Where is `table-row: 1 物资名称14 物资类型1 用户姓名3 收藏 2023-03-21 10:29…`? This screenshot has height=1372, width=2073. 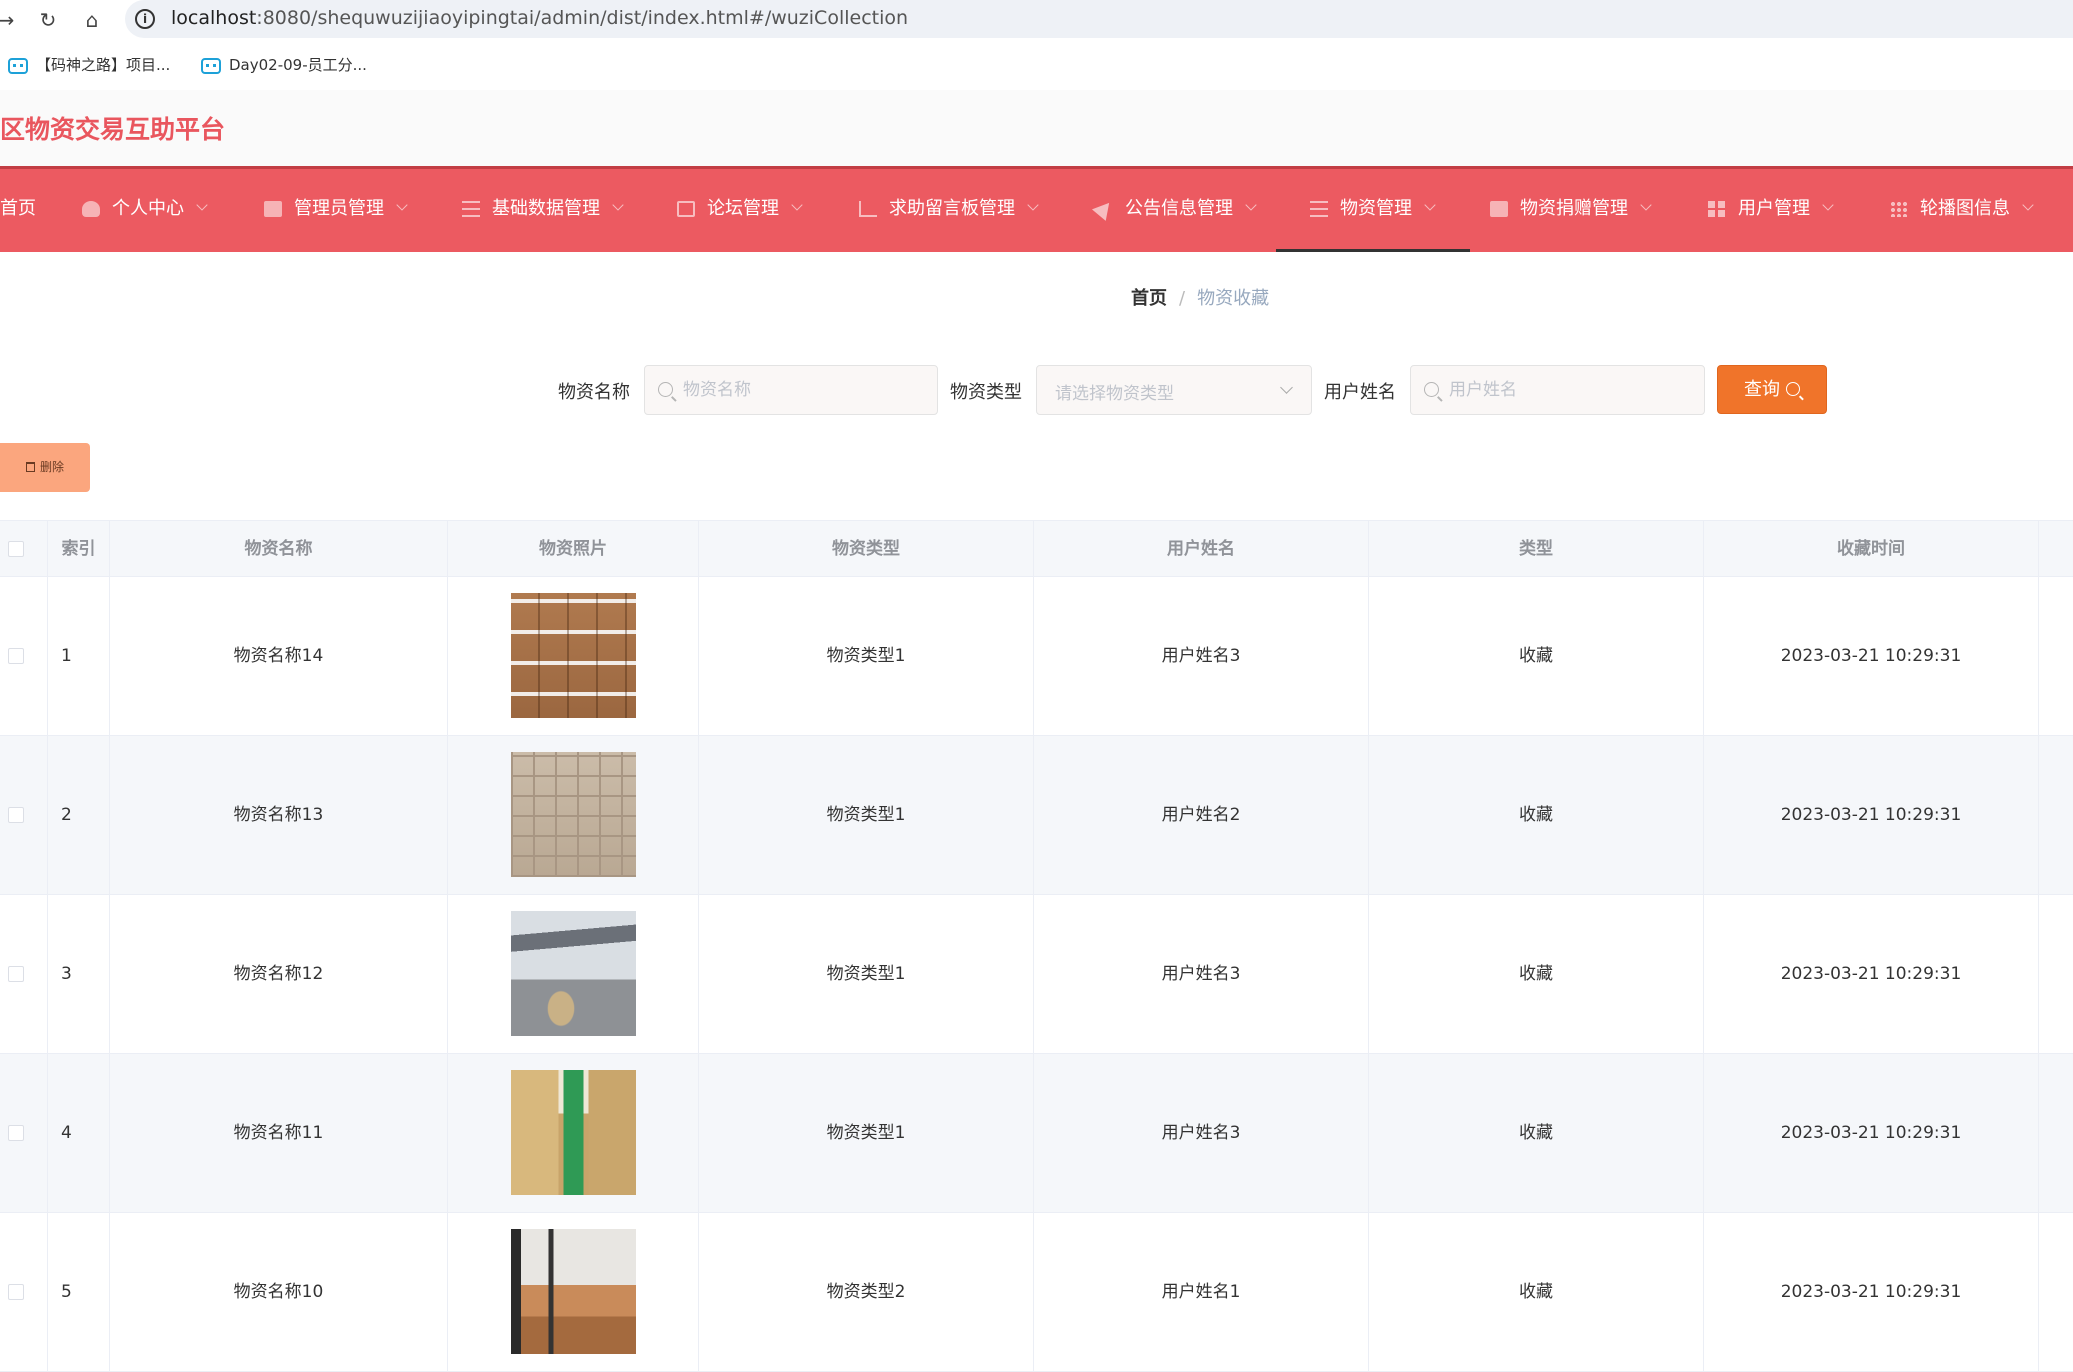
table-row: 1 物资名称14 物资类型1 用户姓名3 收藏 2023-03-21 10:29… is located at coordinates (1036, 656).